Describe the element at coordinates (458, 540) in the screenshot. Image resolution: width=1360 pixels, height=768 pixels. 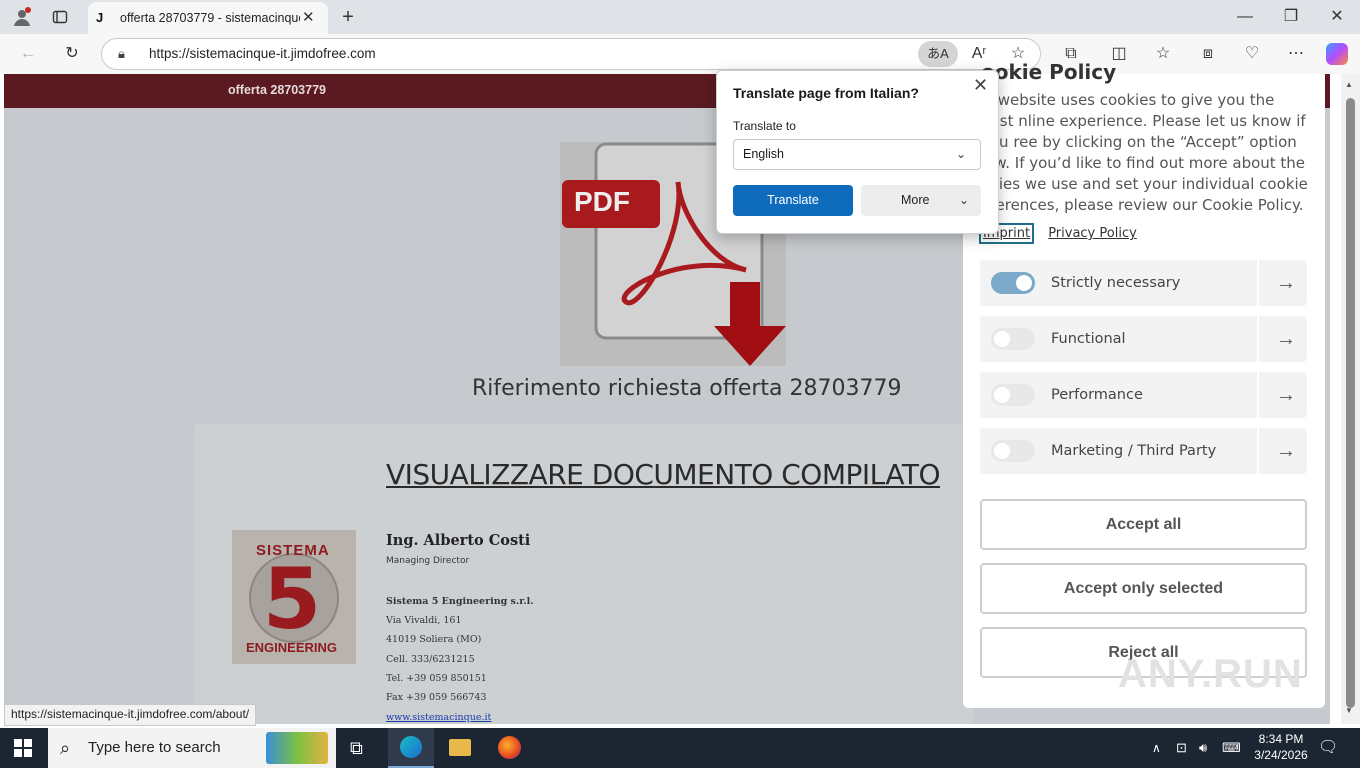
I see `contact-name: Ing. Alberto Costi` at that location.